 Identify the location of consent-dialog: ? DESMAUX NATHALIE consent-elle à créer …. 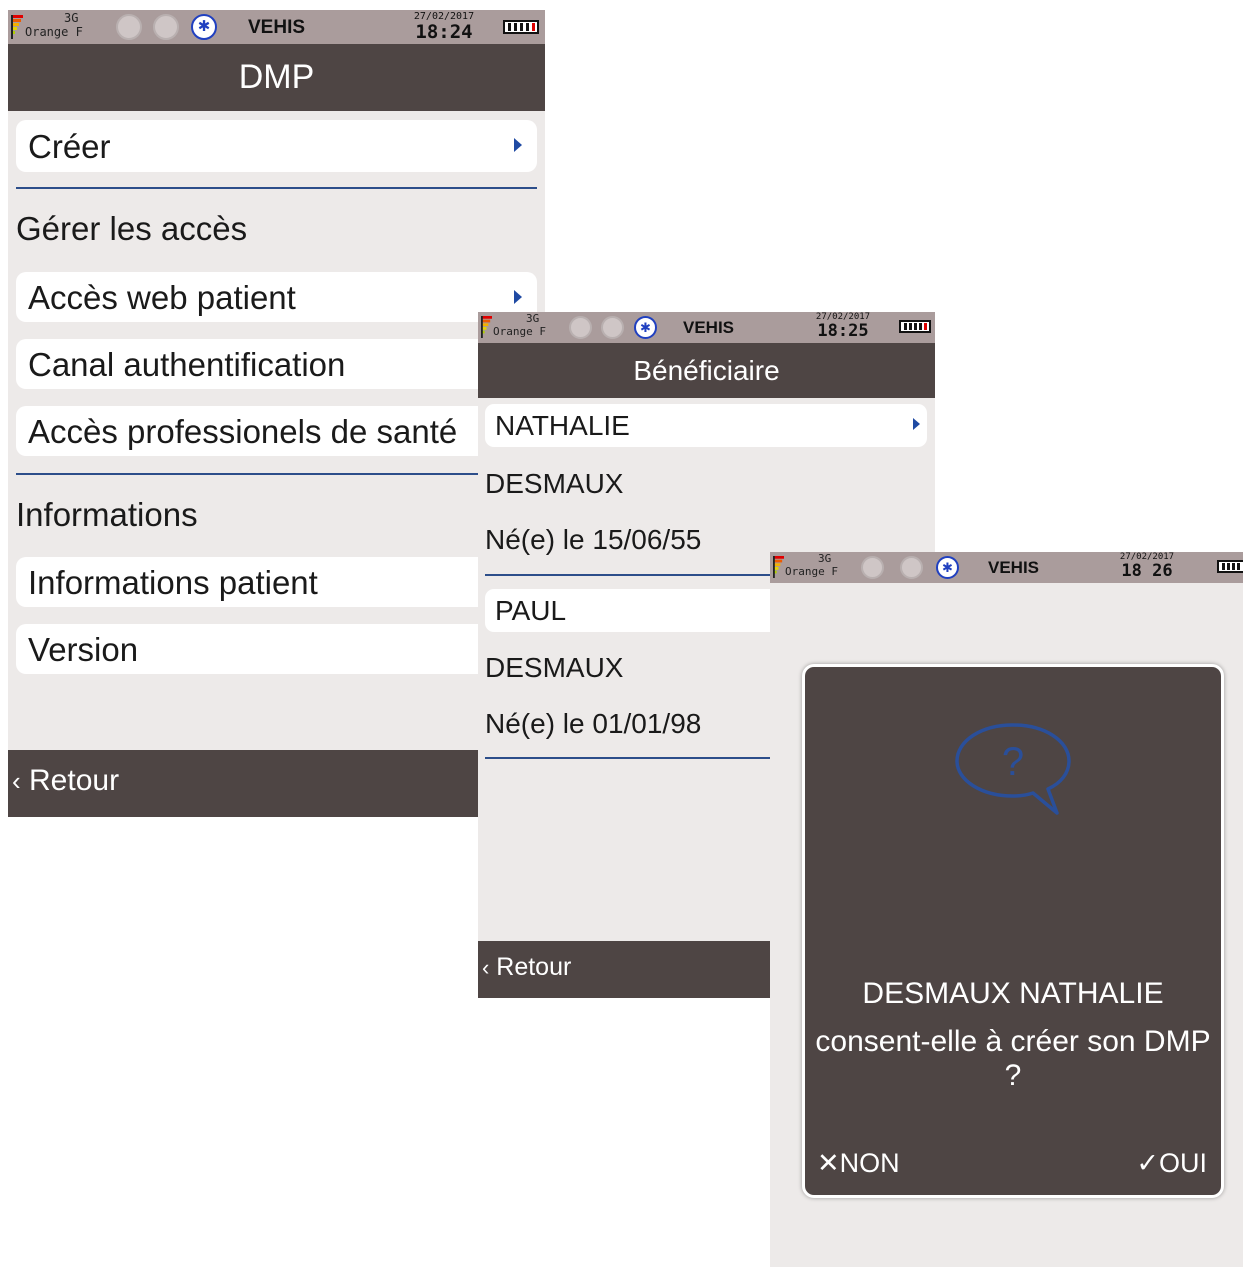
(1013, 931).